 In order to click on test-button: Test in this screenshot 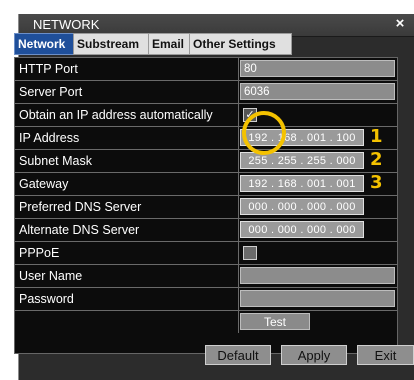, I will do `click(275, 321)`.